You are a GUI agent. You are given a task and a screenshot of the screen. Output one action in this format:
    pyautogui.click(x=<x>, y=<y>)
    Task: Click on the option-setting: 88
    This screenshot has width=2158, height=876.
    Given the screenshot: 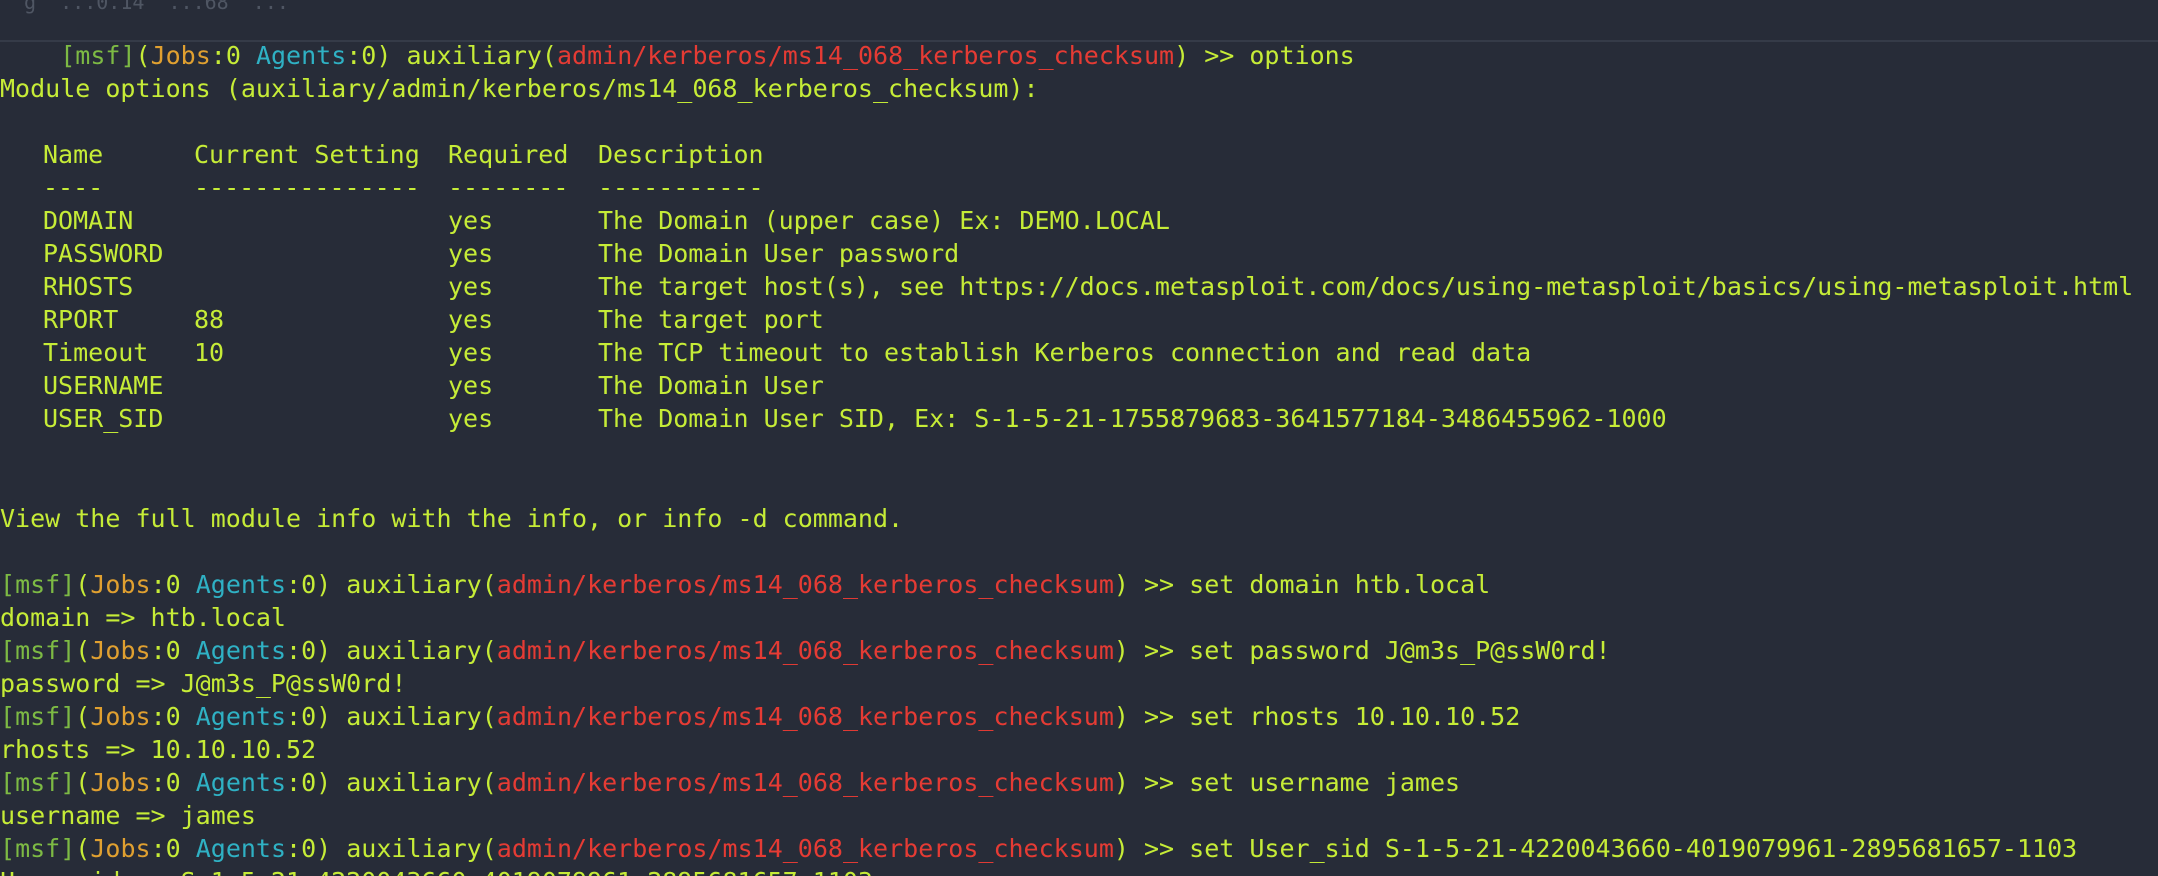 What is the action you would take?
    pyautogui.click(x=209, y=319)
    